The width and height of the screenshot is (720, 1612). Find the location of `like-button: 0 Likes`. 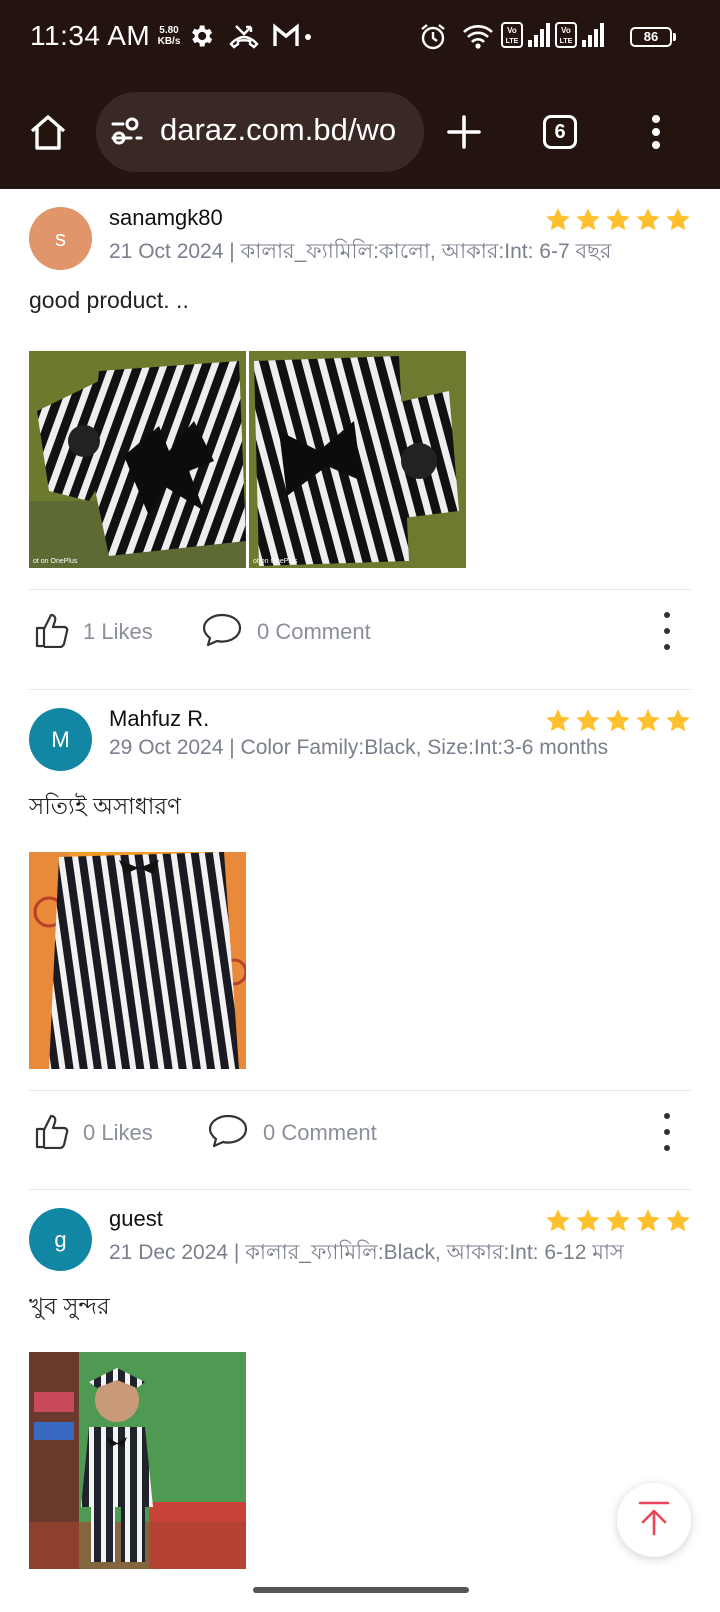

like-button: 0 Likes is located at coordinates (94, 1132).